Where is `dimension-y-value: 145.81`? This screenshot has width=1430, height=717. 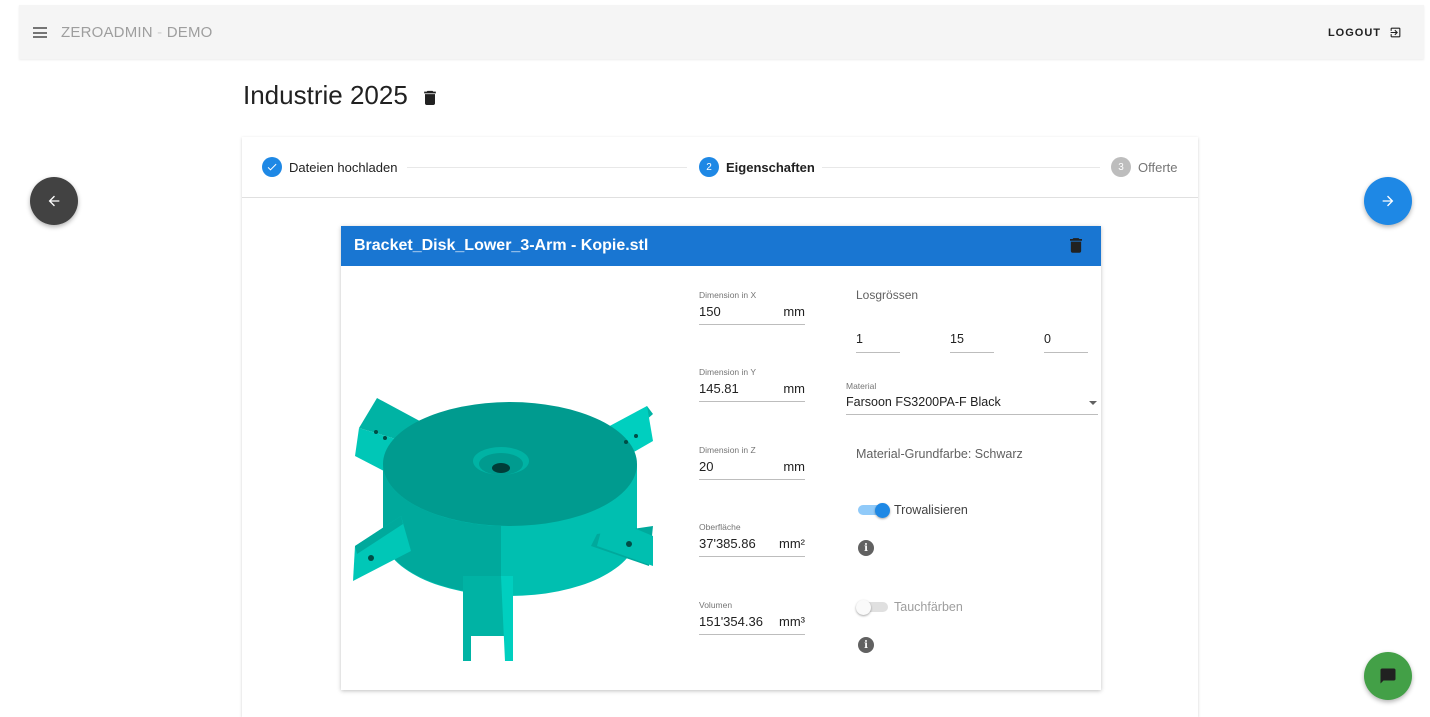
dimension-y-value: 145.81 is located at coordinates (719, 388).